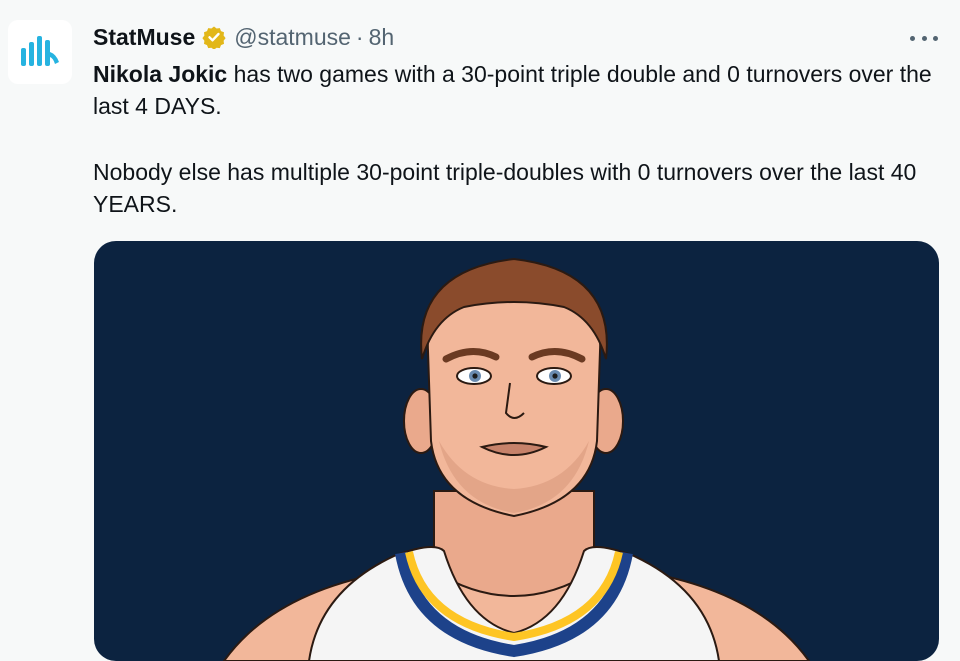  I want to click on player-name: Nikola Jokic, so click(160, 74).